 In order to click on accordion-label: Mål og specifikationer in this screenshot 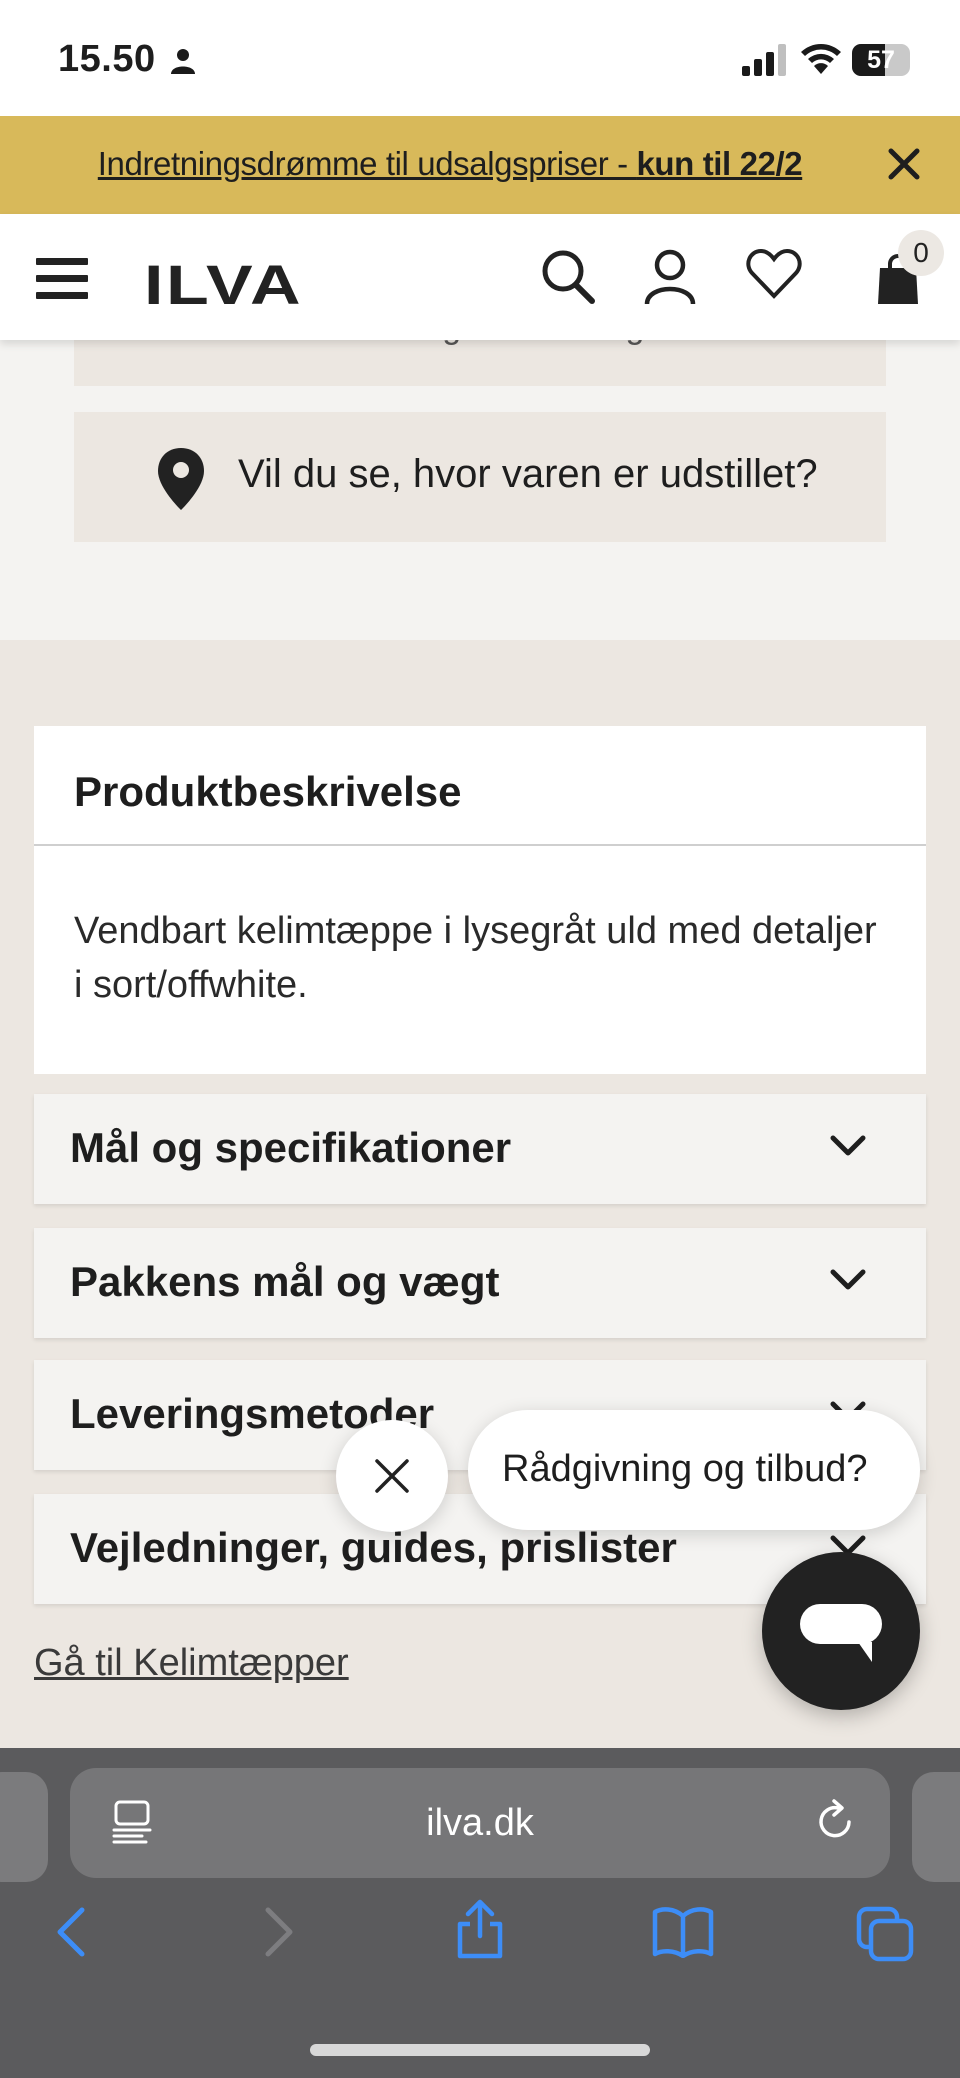, I will do `click(291, 1147)`.